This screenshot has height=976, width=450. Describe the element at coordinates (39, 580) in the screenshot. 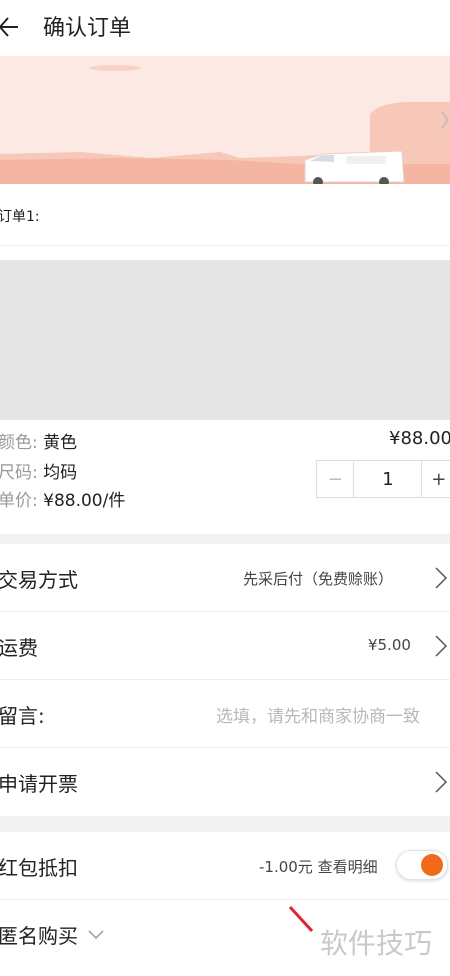

I see `trade-method-label: 交易方式` at that location.